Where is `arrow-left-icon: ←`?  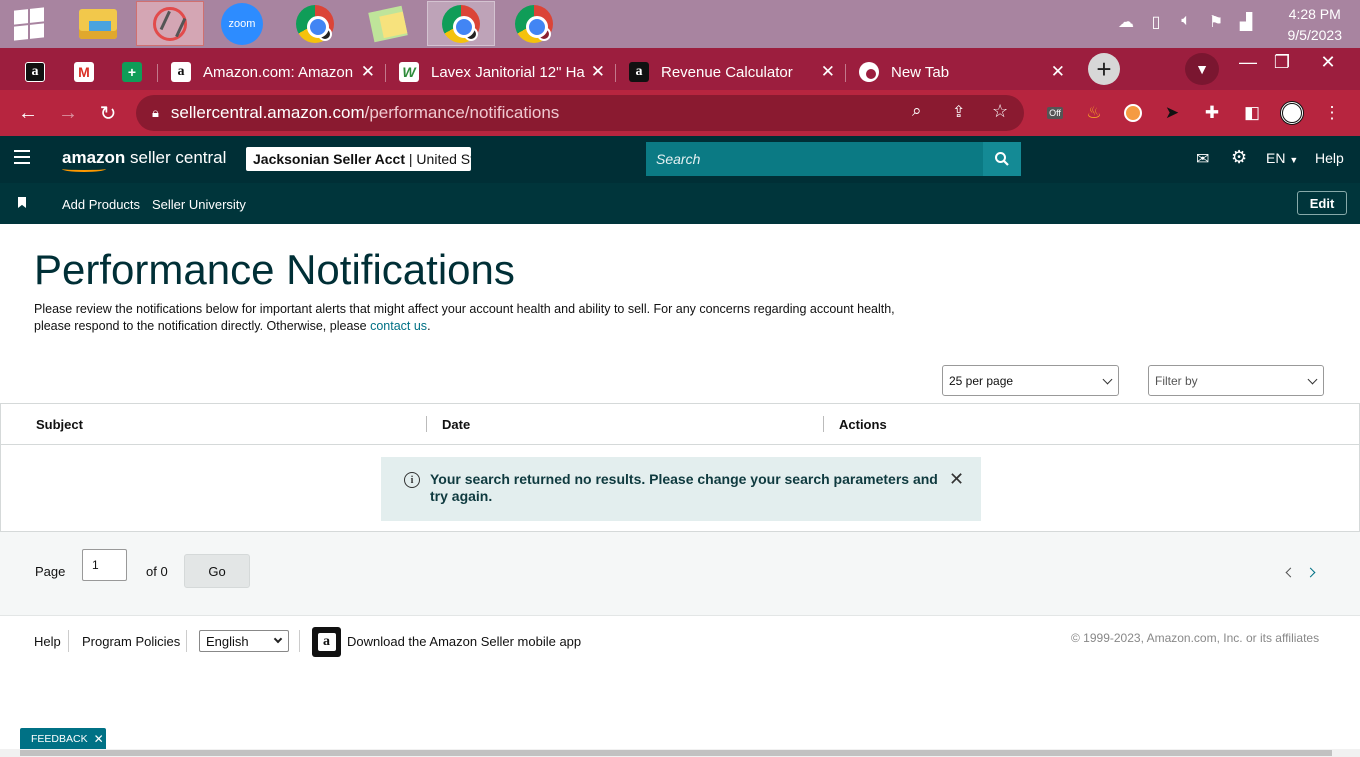
arrow-left-icon: ← is located at coordinates (28, 112).